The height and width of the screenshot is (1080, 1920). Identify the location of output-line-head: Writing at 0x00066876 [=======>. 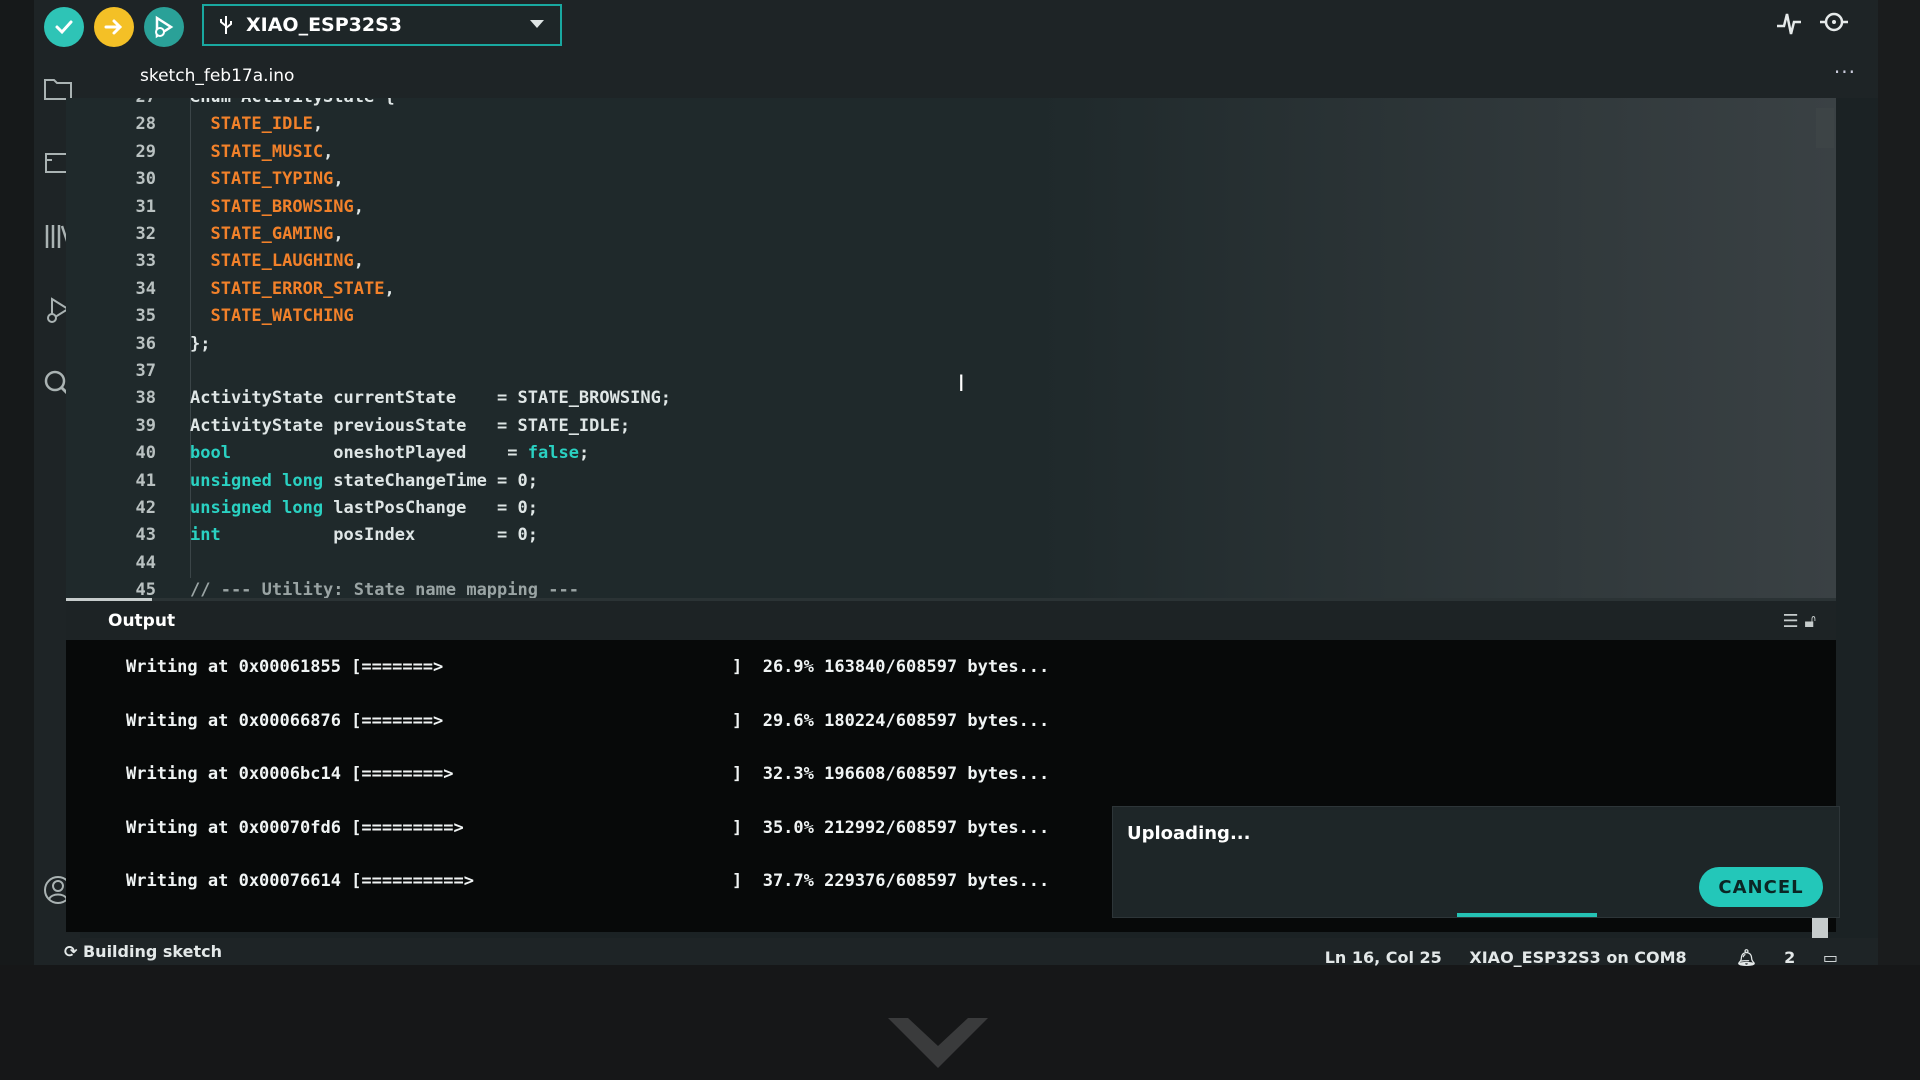
(285, 720).